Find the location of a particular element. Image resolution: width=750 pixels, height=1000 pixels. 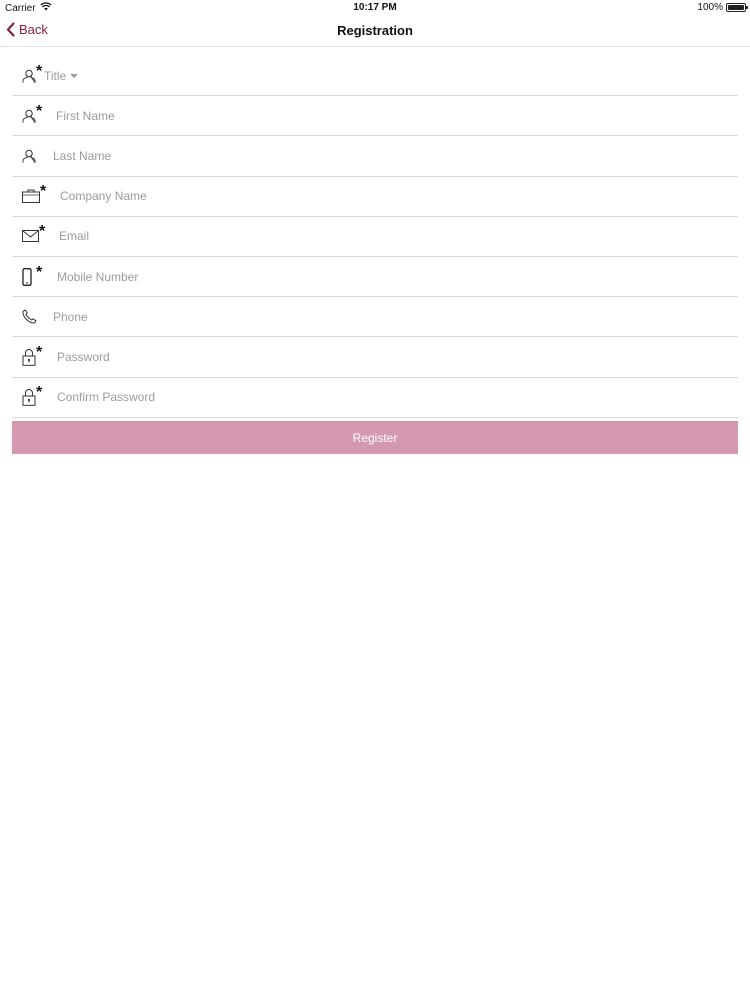

status-time: 10:17 PM is located at coordinates (375, 7).